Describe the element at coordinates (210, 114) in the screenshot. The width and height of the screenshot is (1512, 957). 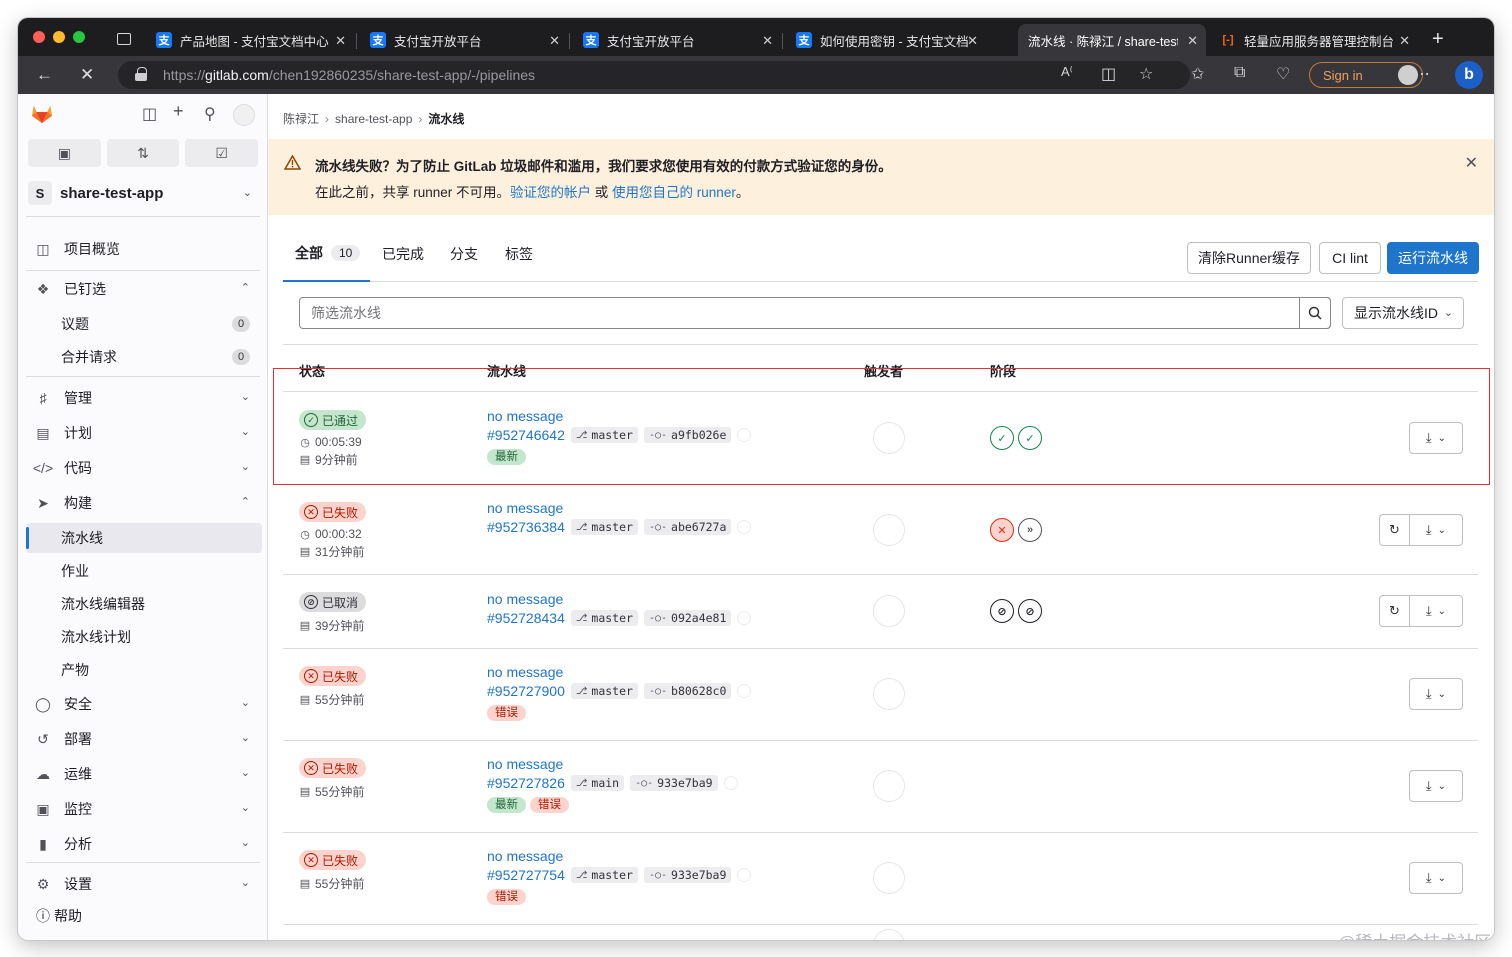
I see `search-icon: ⚲` at that location.